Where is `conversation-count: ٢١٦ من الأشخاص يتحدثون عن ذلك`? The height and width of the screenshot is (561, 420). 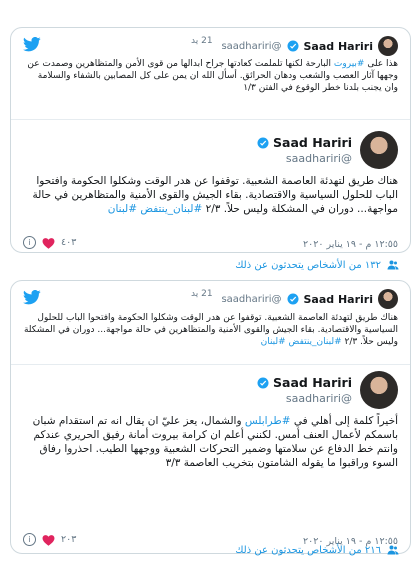
conversation-count: ٢١٦ من الأشخاص يتحدثون عن ذلك is located at coordinates (308, 550).